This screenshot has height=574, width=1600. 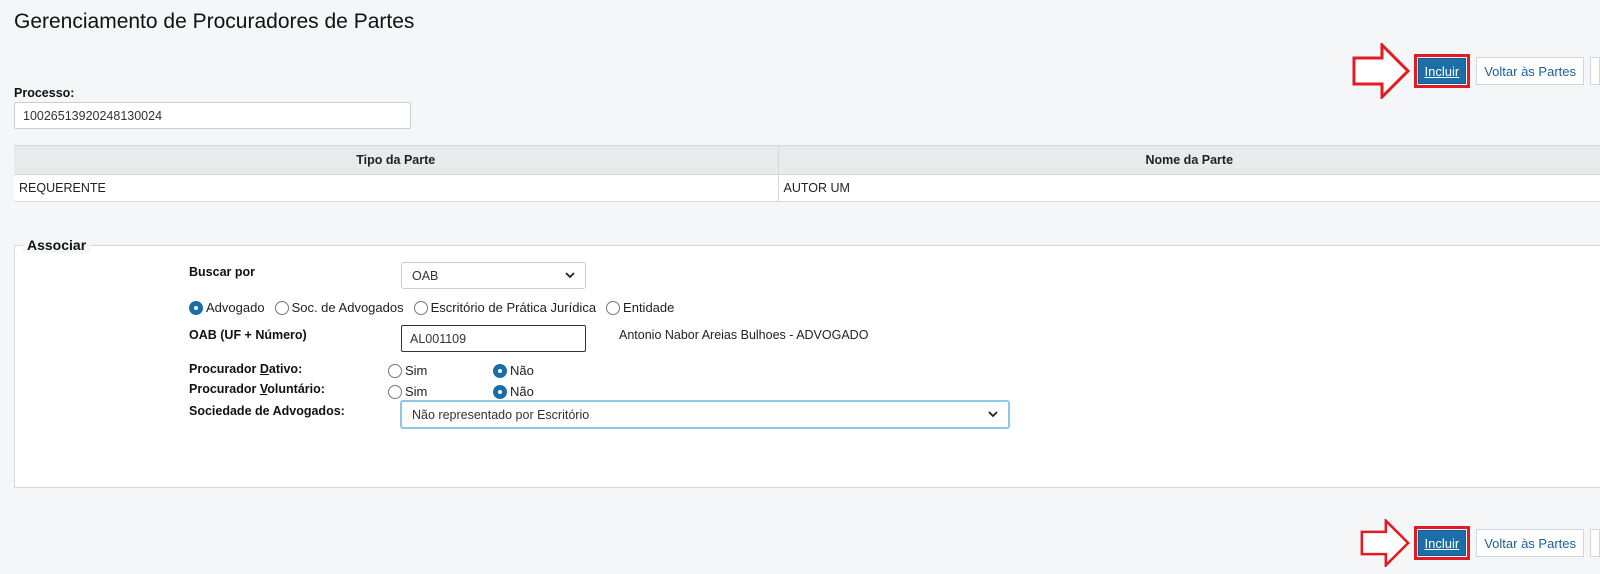 I want to click on oab-input, so click(x=493, y=338).